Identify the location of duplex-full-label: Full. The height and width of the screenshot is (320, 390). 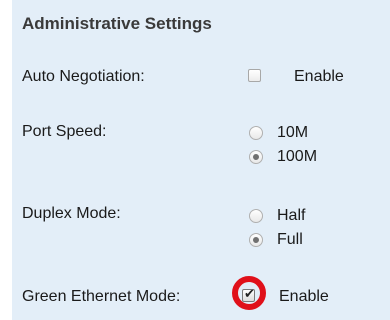
(290, 239).